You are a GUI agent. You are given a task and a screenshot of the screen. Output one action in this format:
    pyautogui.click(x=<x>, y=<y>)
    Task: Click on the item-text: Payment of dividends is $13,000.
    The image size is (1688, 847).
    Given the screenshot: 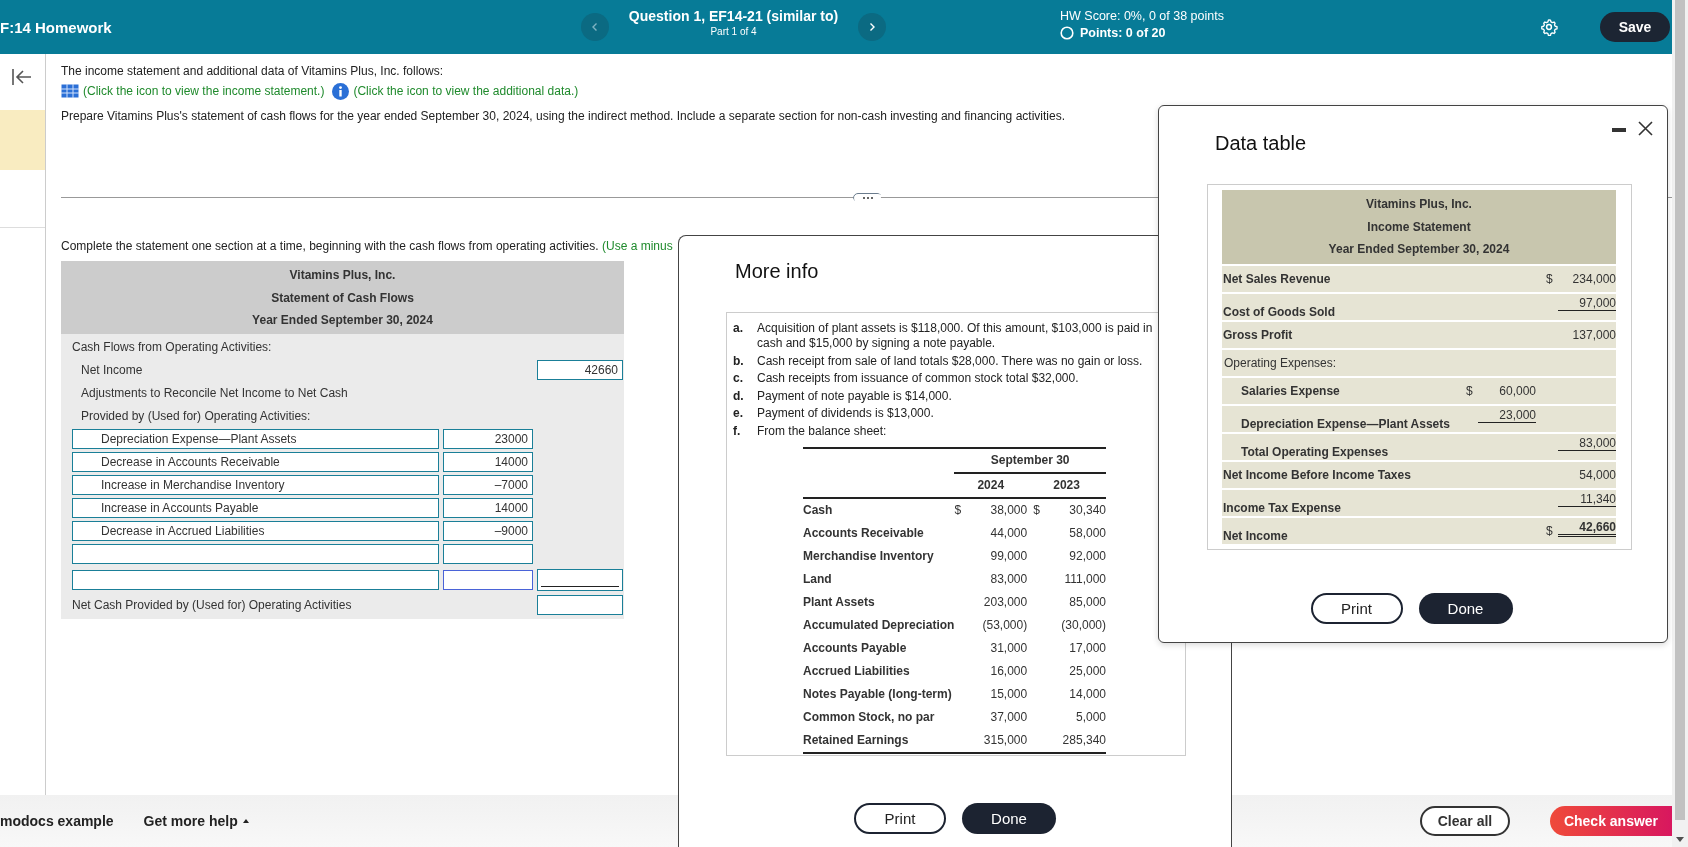 What is the action you would take?
    pyautogui.click(x=846, y=413)
    